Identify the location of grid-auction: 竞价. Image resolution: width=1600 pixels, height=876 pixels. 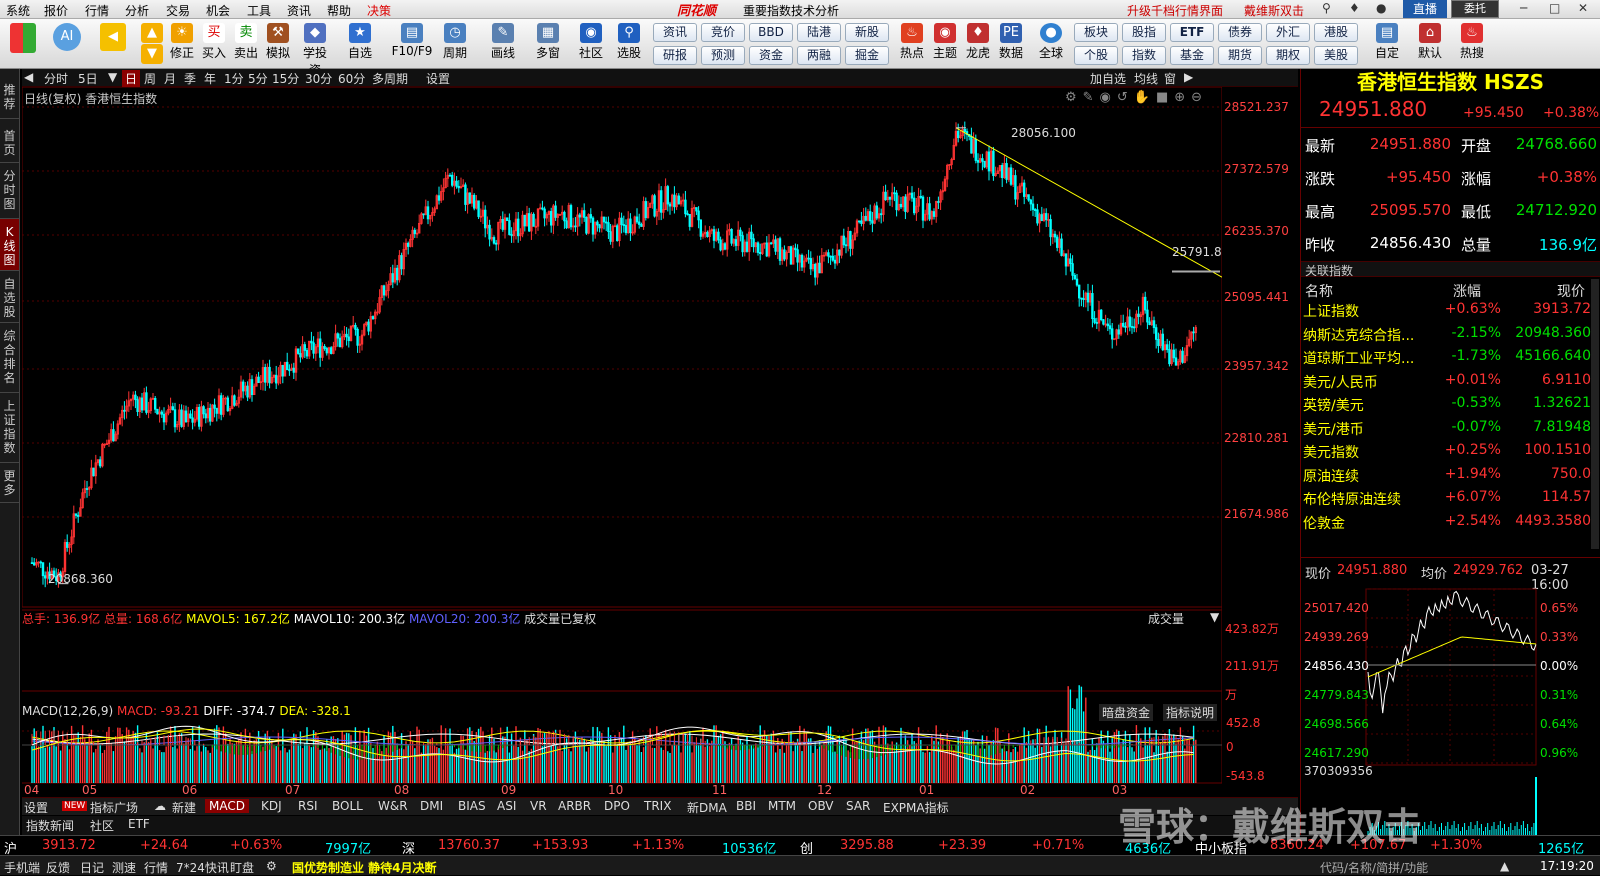
(723, 32).